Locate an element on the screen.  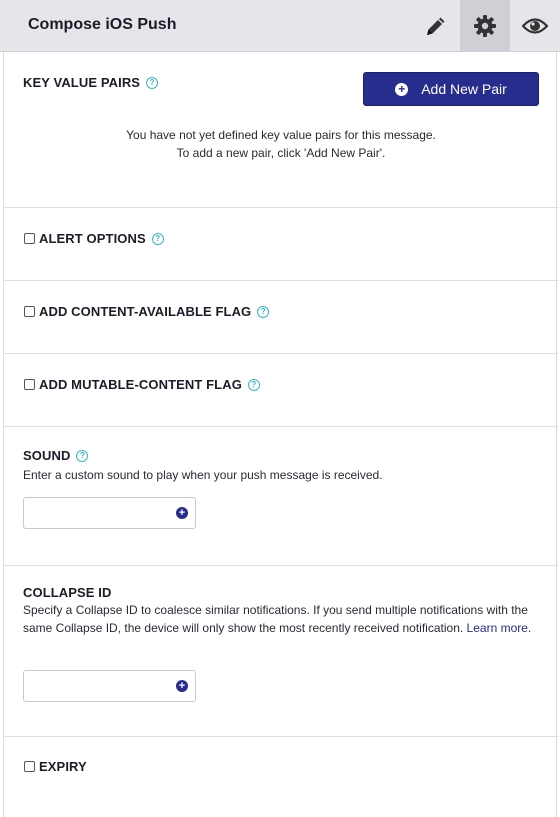
mutable-content-heading: ADD MUTABLE-CONTENT FLAG ? is located at coordinates (149, 384).